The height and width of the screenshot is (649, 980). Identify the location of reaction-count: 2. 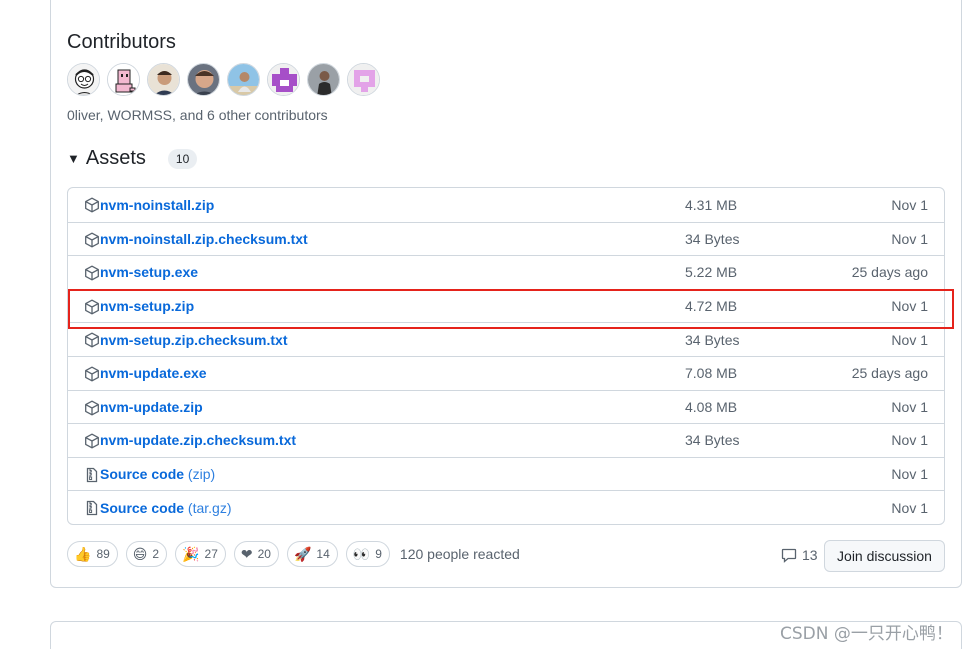
(156, 554).